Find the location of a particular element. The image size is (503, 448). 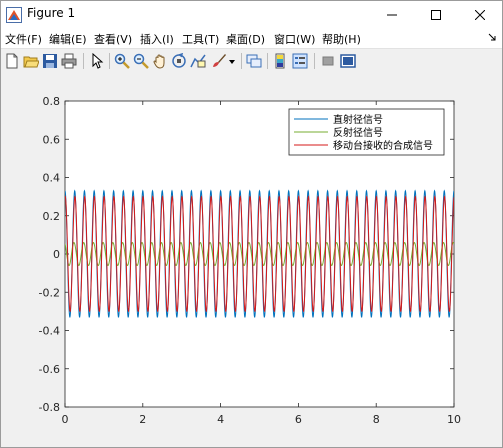

menu-edit: 编辑(E) is located at coordinates (68, 39).